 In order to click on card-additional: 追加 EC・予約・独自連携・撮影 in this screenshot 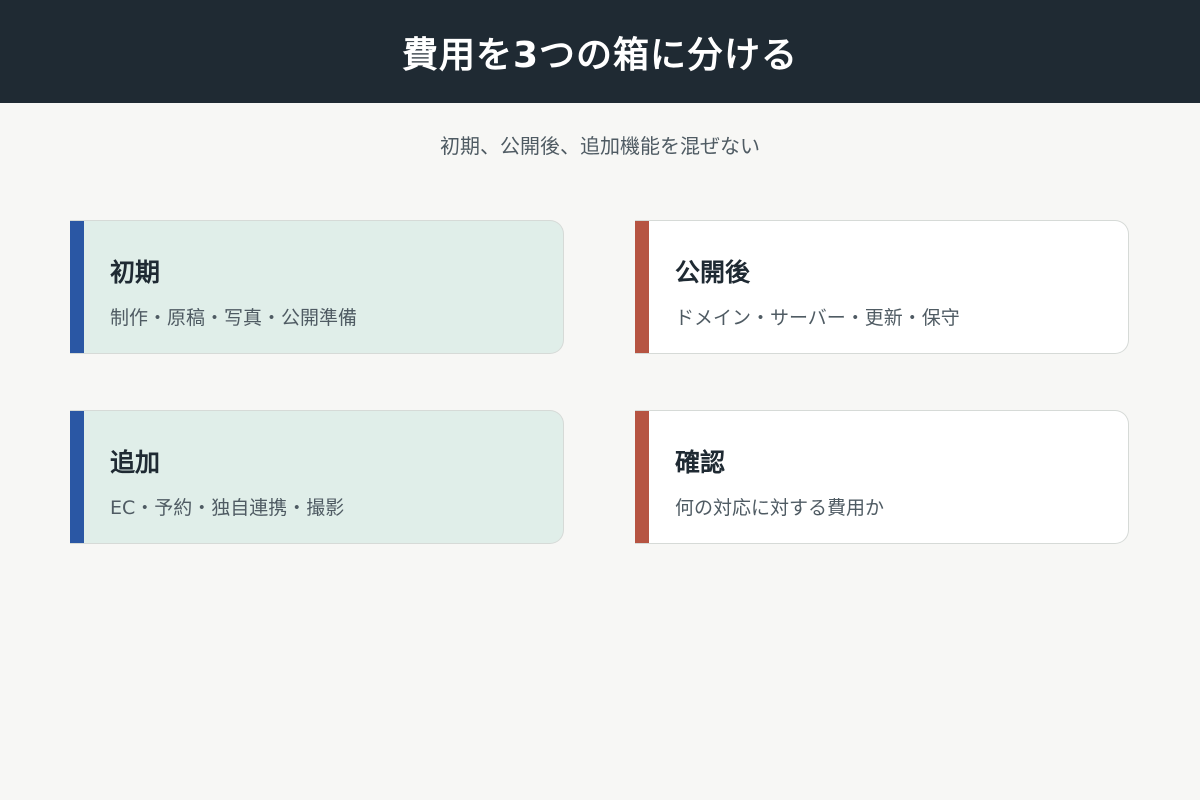, I will do `click(317, 477)`.